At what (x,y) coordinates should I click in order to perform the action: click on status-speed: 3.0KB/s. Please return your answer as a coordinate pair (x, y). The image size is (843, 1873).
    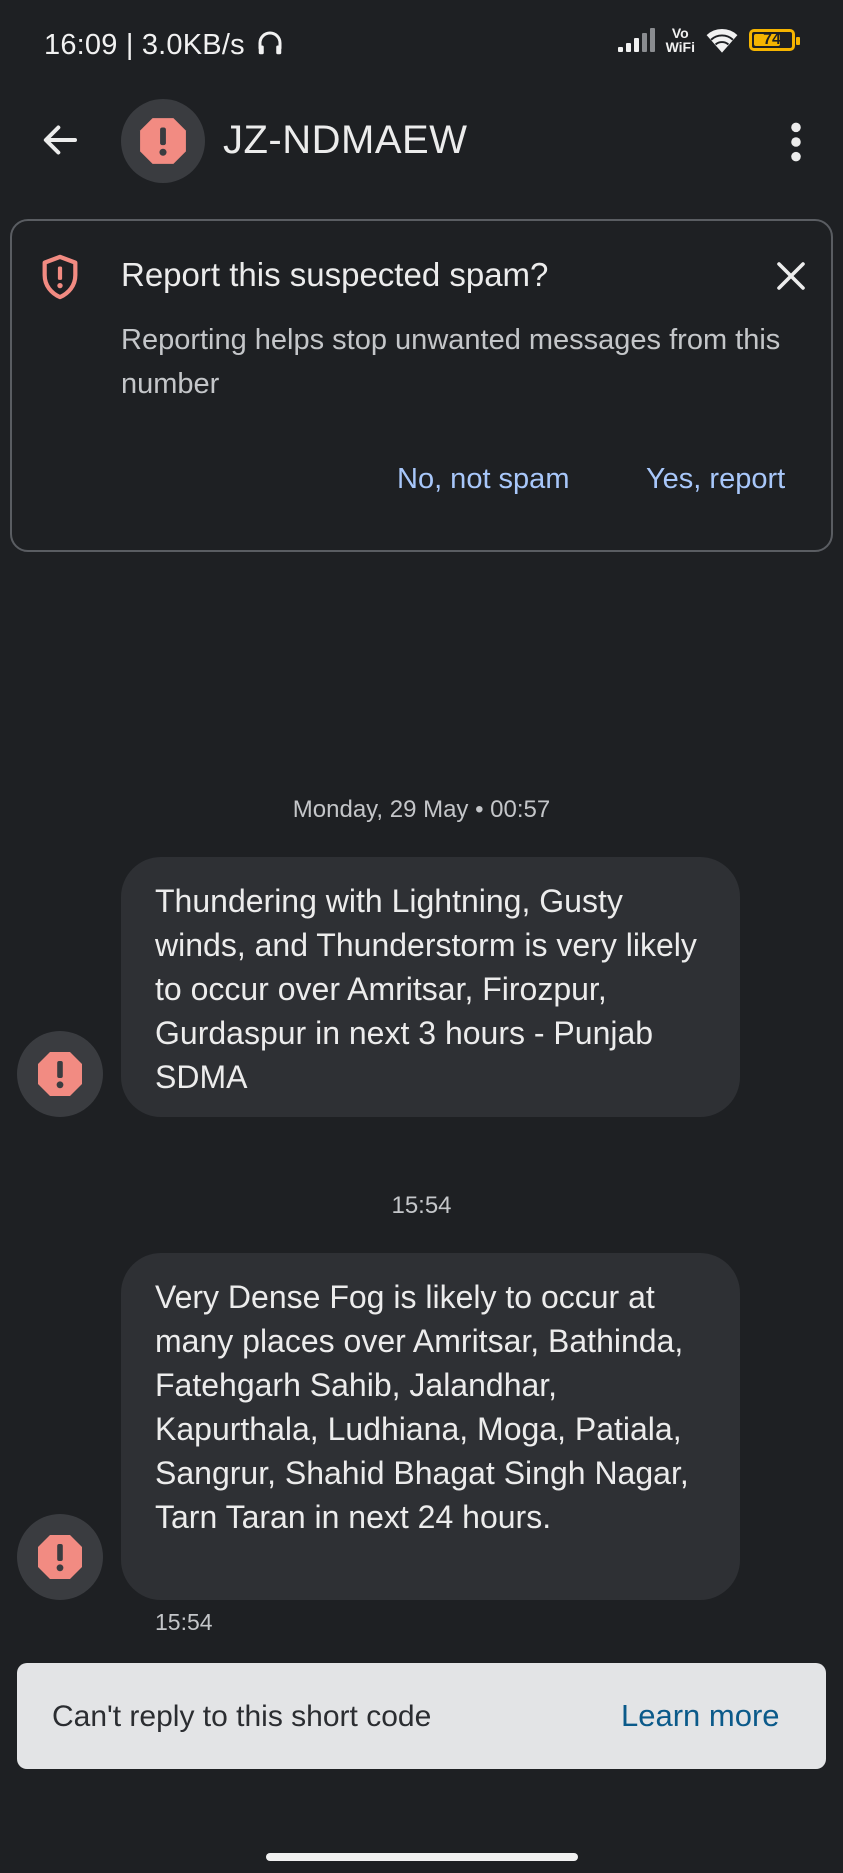
    Looking at the image, I should click on (193, 45).